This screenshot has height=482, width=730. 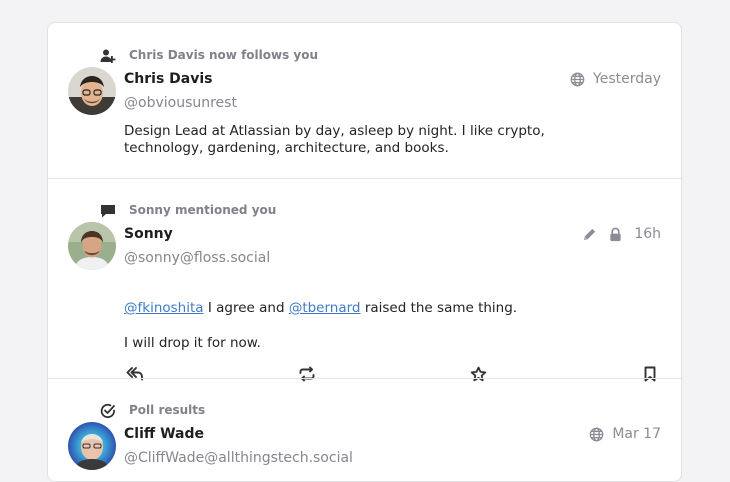 I want to click on notification-meta: Yesterday, so click(x=615, y=79).